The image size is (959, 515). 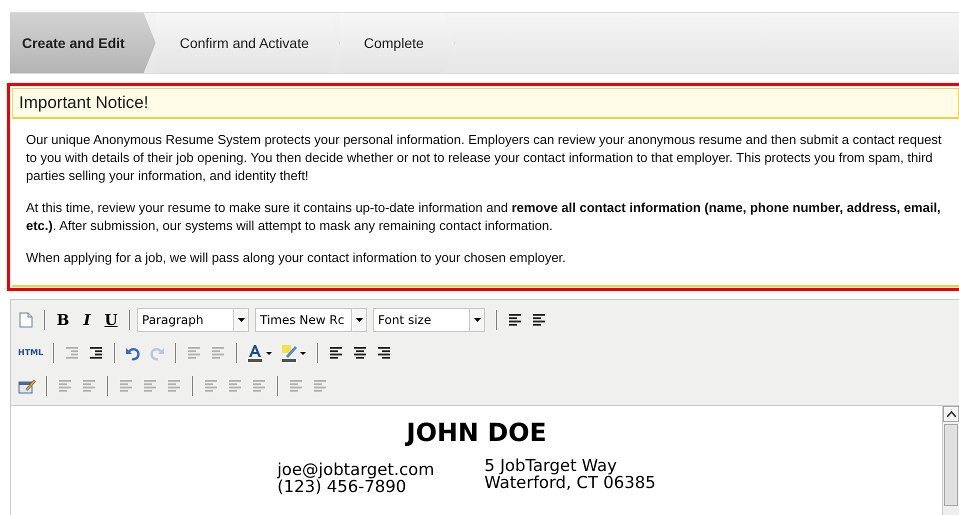 I want to click on dropdown-field: Font size, so click(x=429, y=320).